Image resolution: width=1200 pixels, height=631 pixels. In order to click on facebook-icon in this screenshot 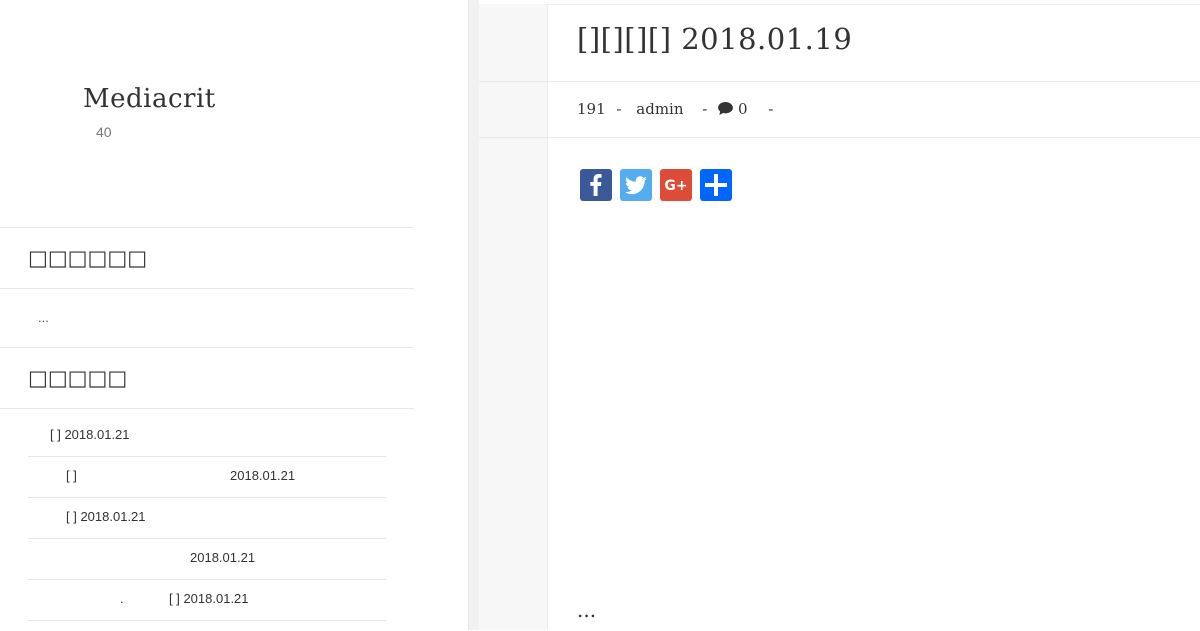, I will do `click(596, 185)`.